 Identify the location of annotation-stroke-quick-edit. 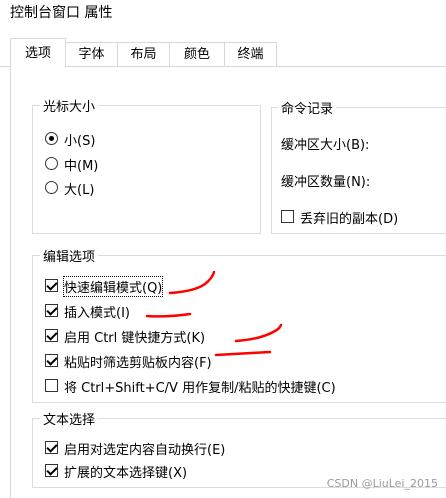
(192, 282).